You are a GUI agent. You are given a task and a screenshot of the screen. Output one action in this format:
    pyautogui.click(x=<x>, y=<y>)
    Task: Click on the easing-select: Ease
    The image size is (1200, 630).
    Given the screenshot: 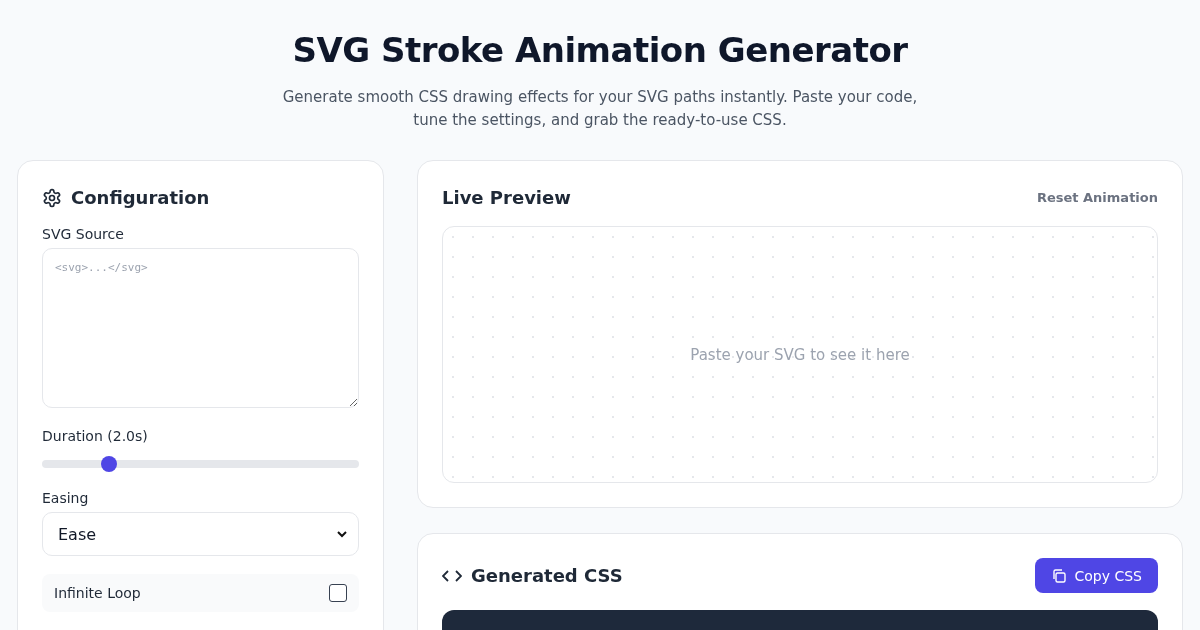 What is the action you would take?
    pyautogui.click(x=200, y=534)
    